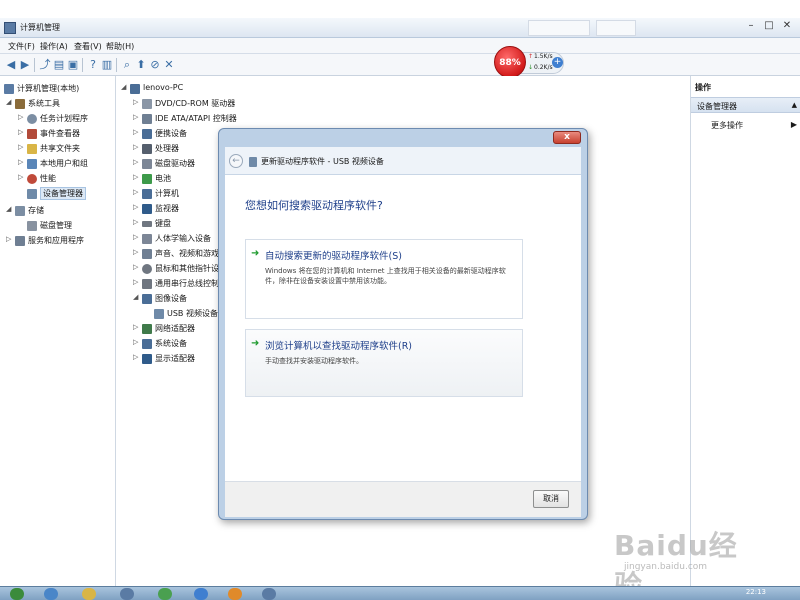 The image size is (800, 600). I want to click on taskbar-clock: 22:13, so click(756, 592).